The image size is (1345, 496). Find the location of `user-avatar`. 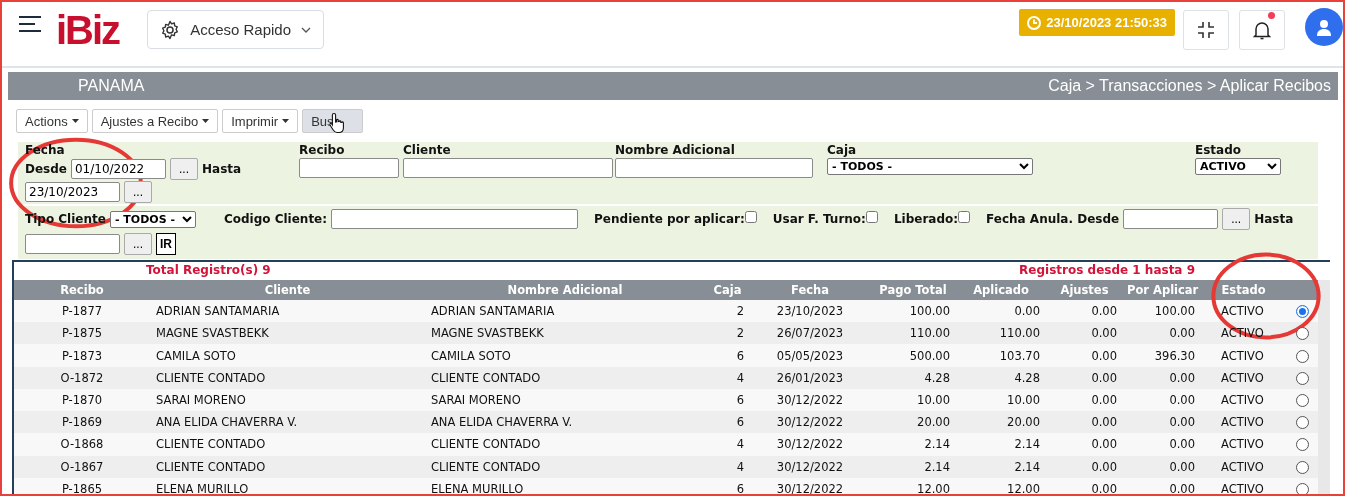

user-avatar is located at coordinates (1324, 27).